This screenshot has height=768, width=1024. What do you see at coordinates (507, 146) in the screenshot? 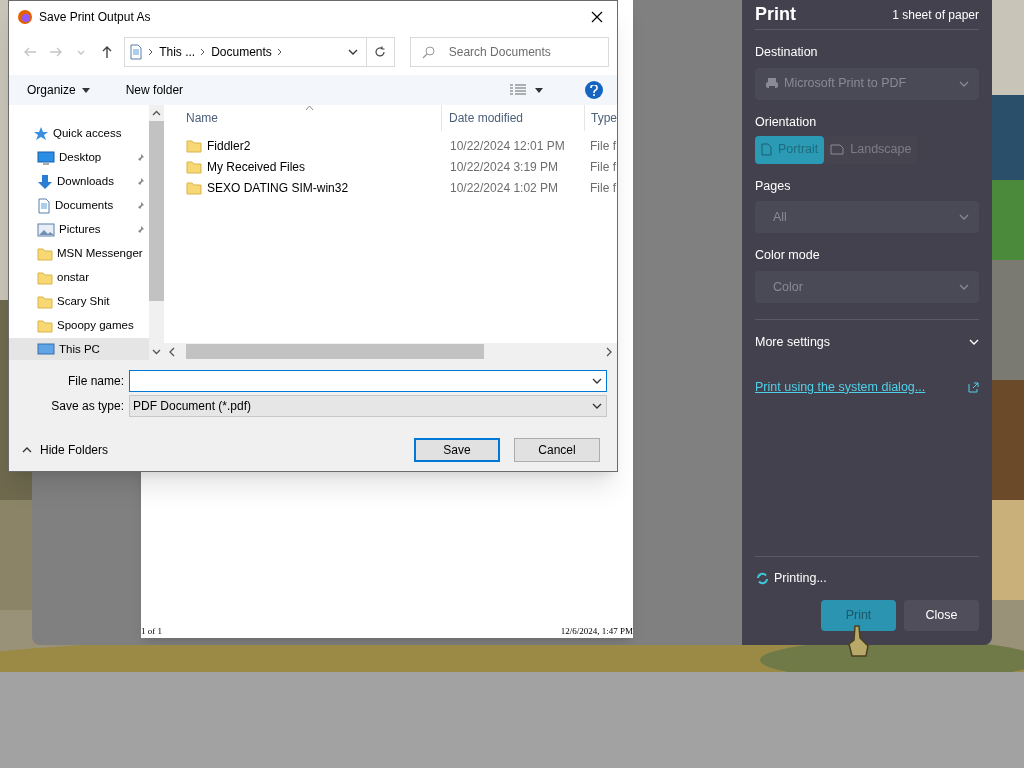
I see `date-cell-text: 10/22/2024 12:01 PM` at bounding box center [507, 146].